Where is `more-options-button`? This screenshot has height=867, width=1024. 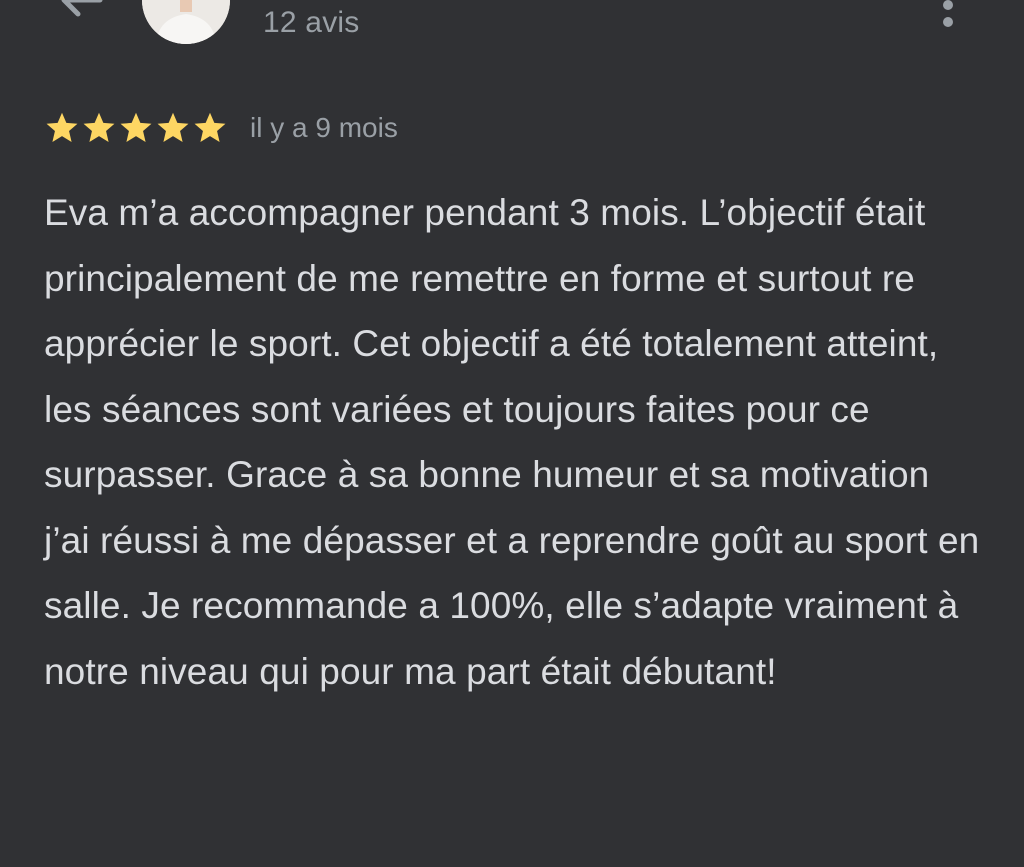
more-options-button is located at coordinates (948, 15).